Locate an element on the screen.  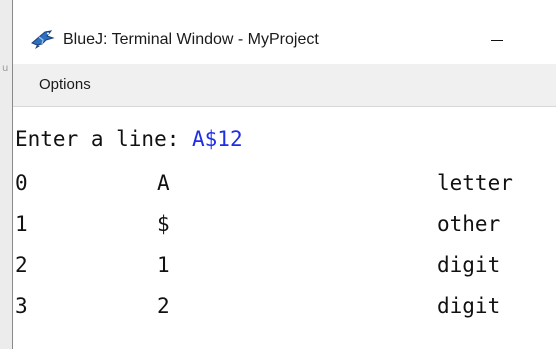
char-value: 1 is located at coordinates (163, 265).